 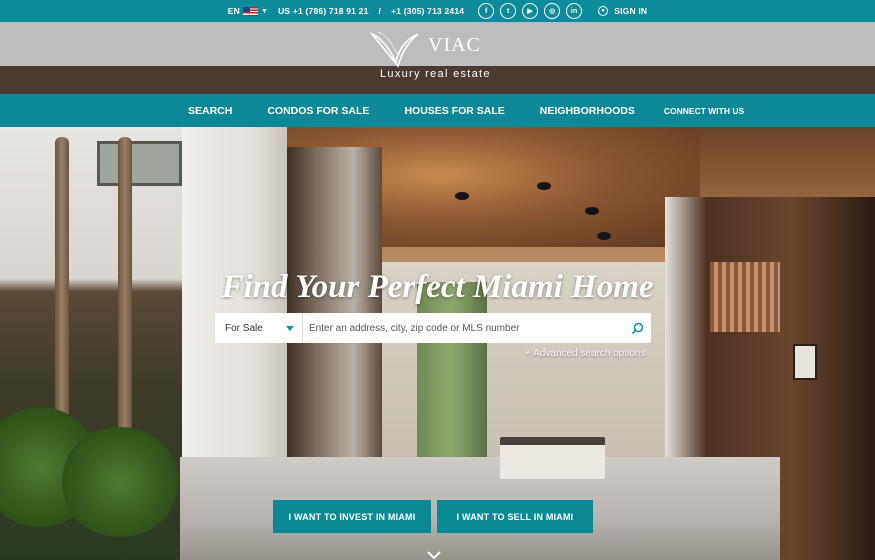 I want to click on phone-us: US +1 (786) 718 91 21, so click(x=323, y=11).